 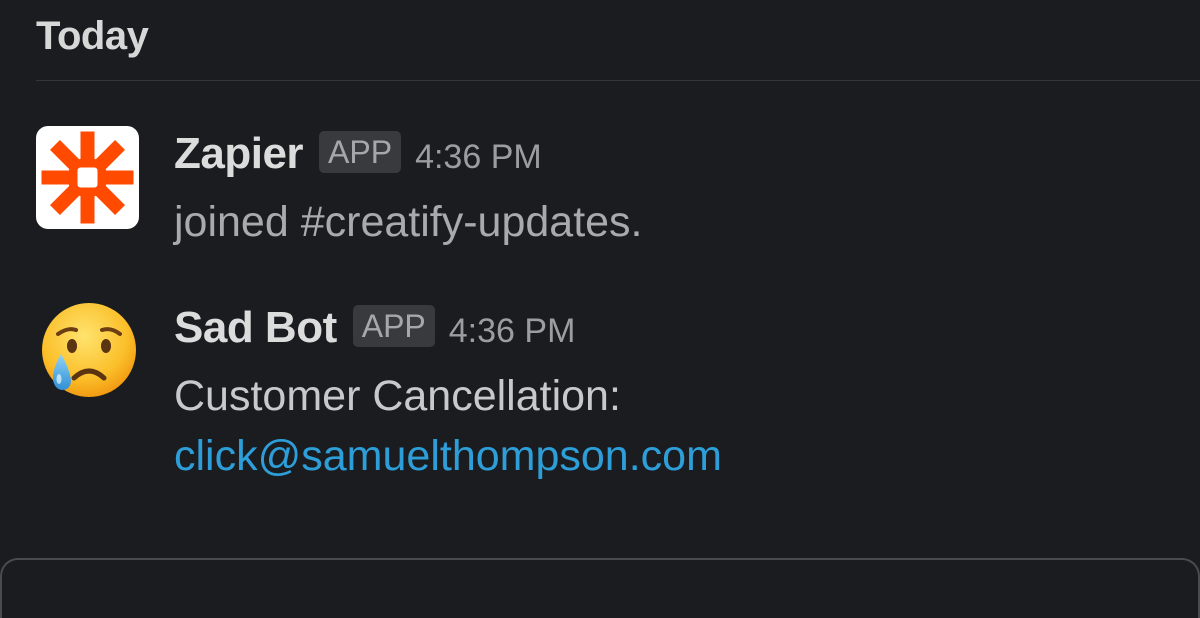 I want to click on message-meta: Zapier APP 4:36 PM, so click(x=358, y=154).